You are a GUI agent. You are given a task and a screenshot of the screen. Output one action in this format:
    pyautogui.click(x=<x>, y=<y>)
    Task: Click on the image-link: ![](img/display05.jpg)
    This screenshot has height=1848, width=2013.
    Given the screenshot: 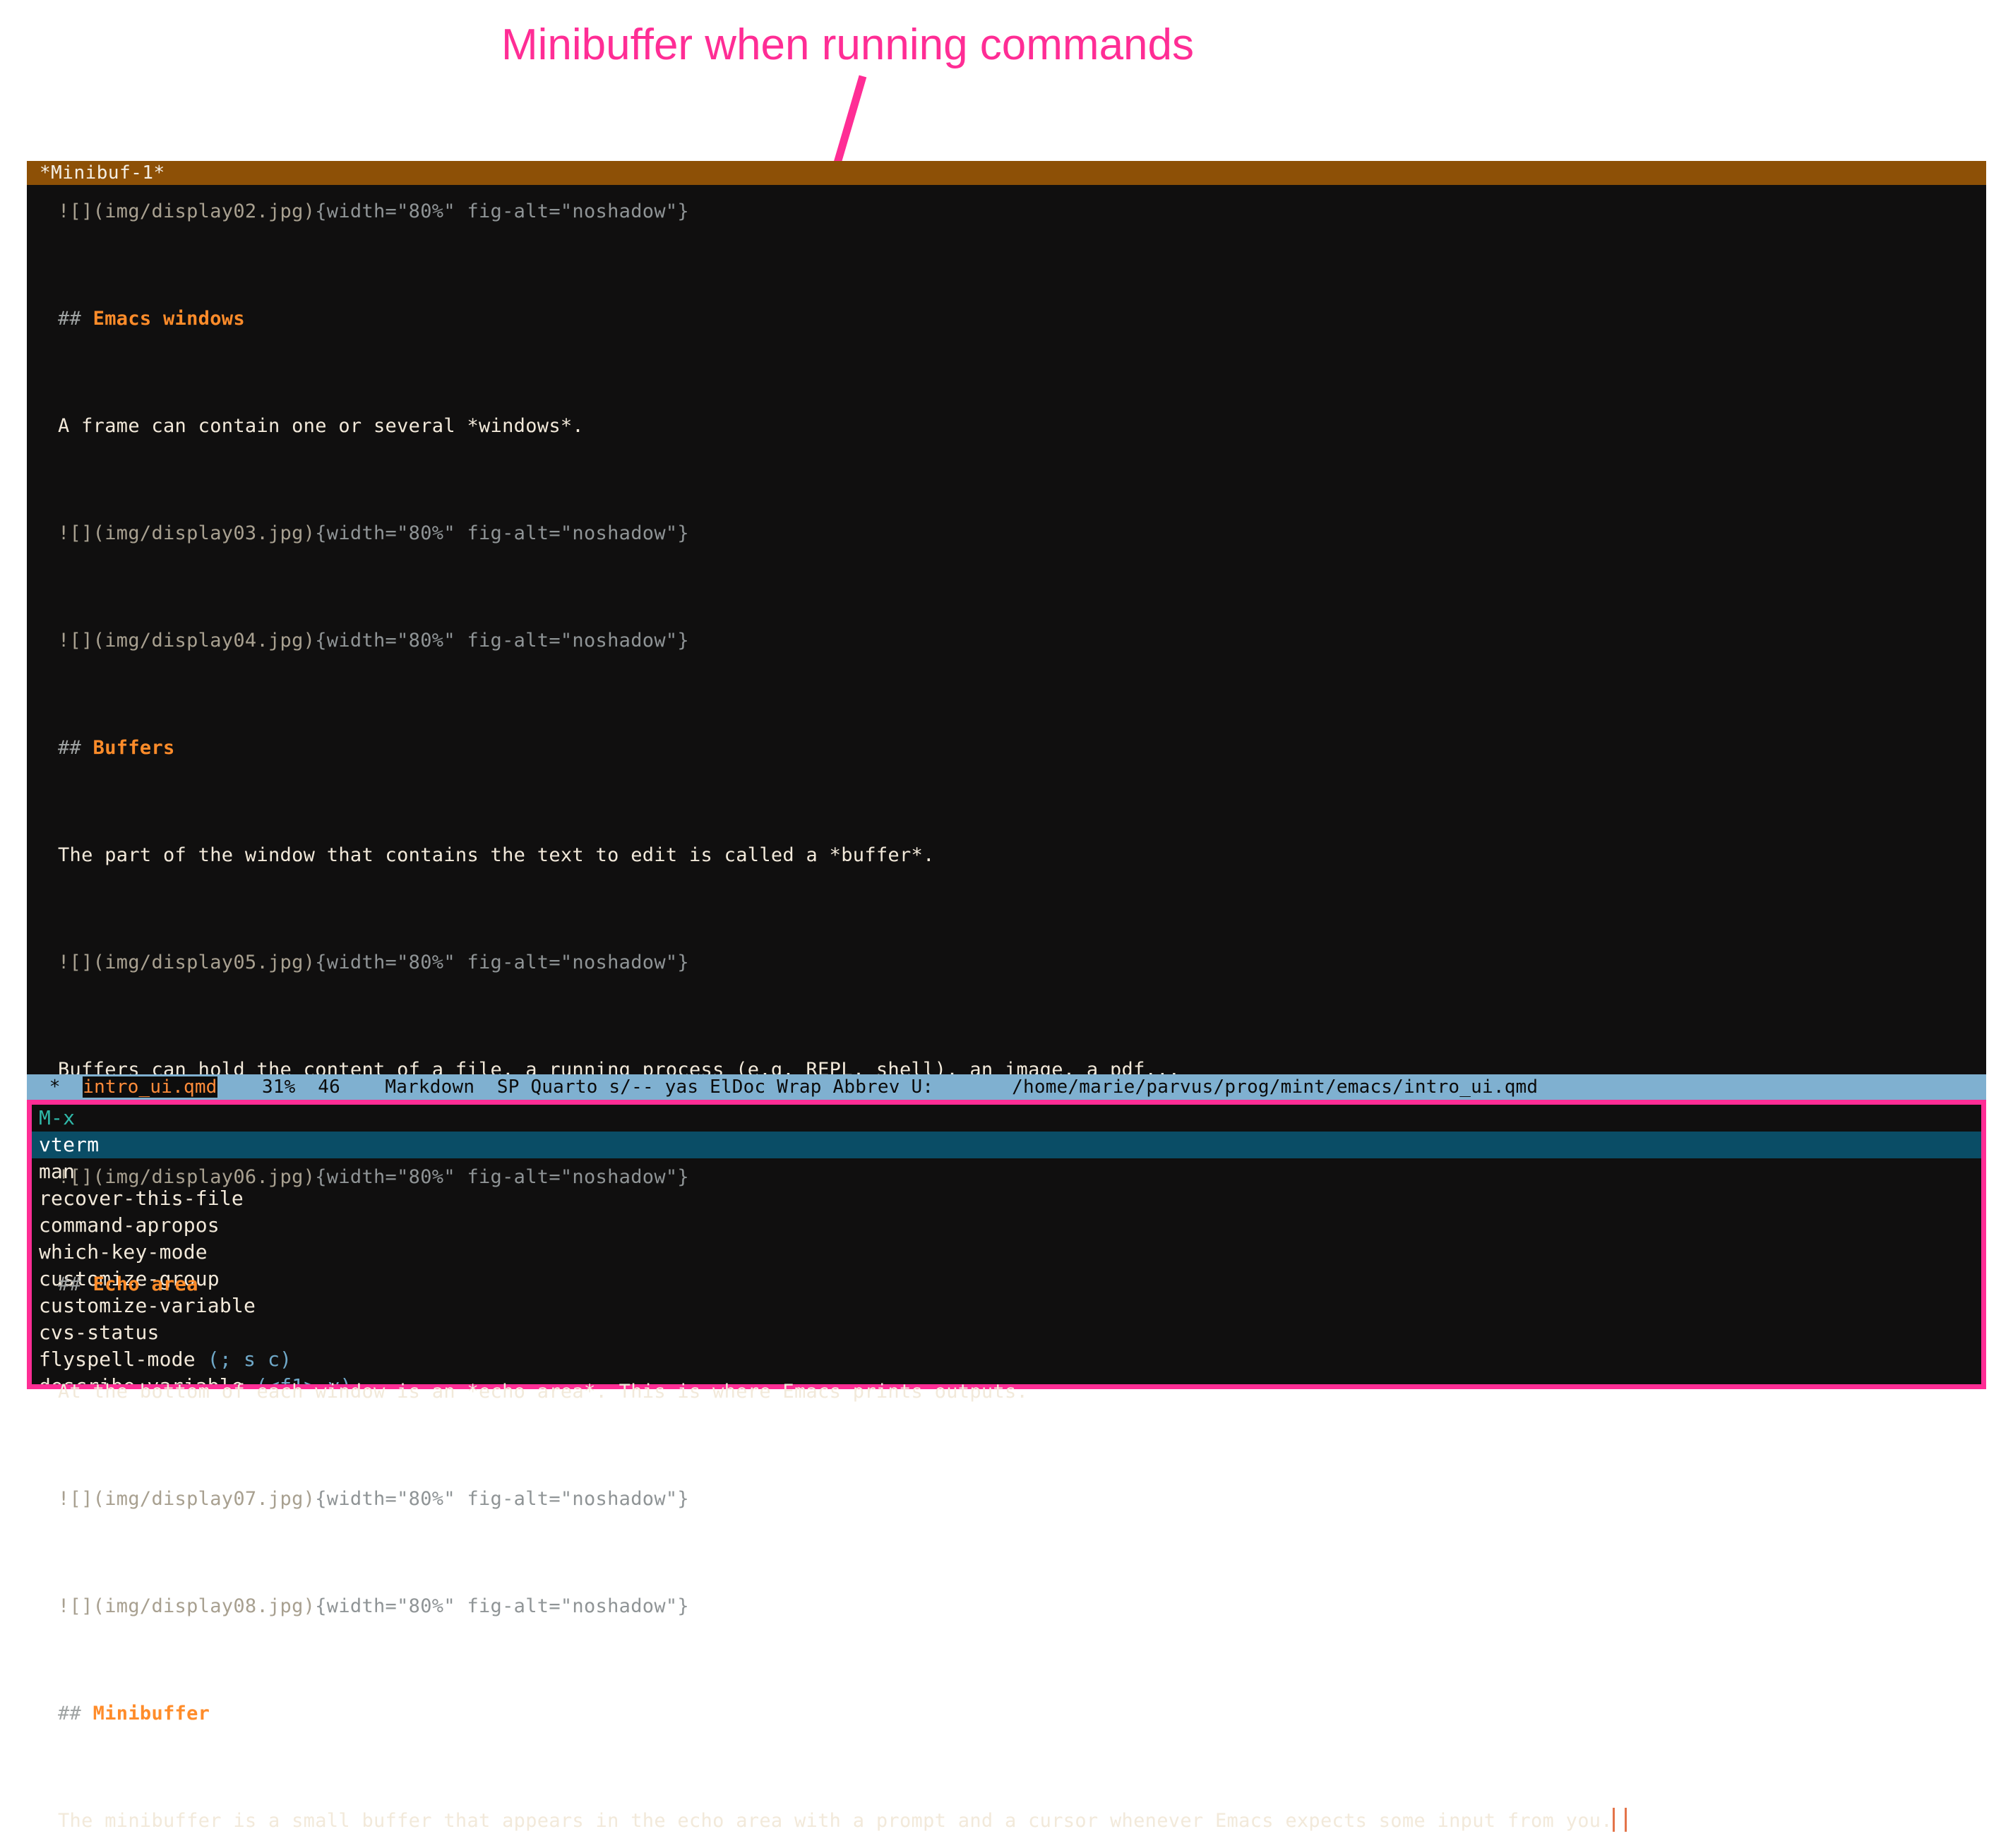 What is the action you would take?
    pyautogui.click(x=187, y=963)
    